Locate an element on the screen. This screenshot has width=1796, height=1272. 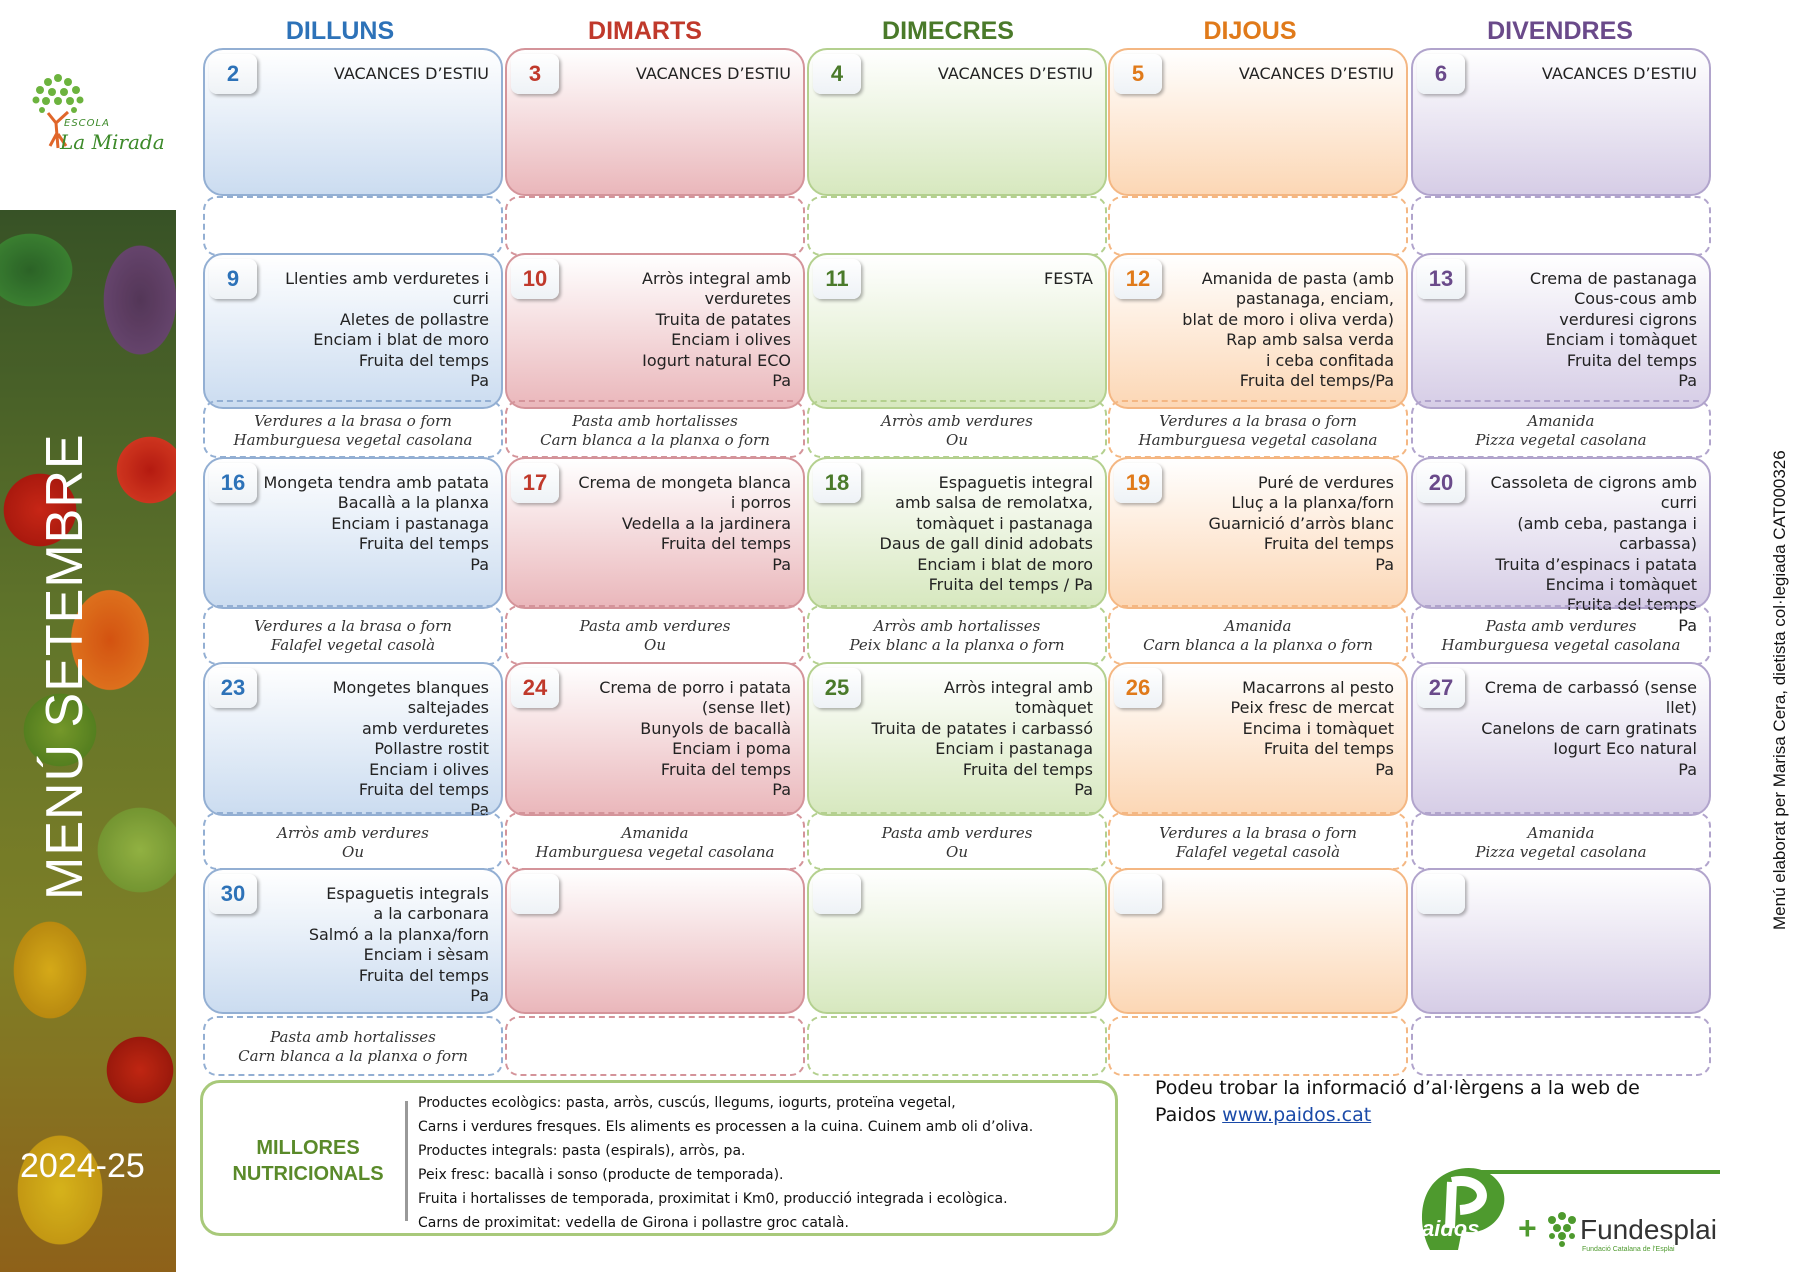
day-header-dimecres: DIMECRES is located at coordinates (948, 31).